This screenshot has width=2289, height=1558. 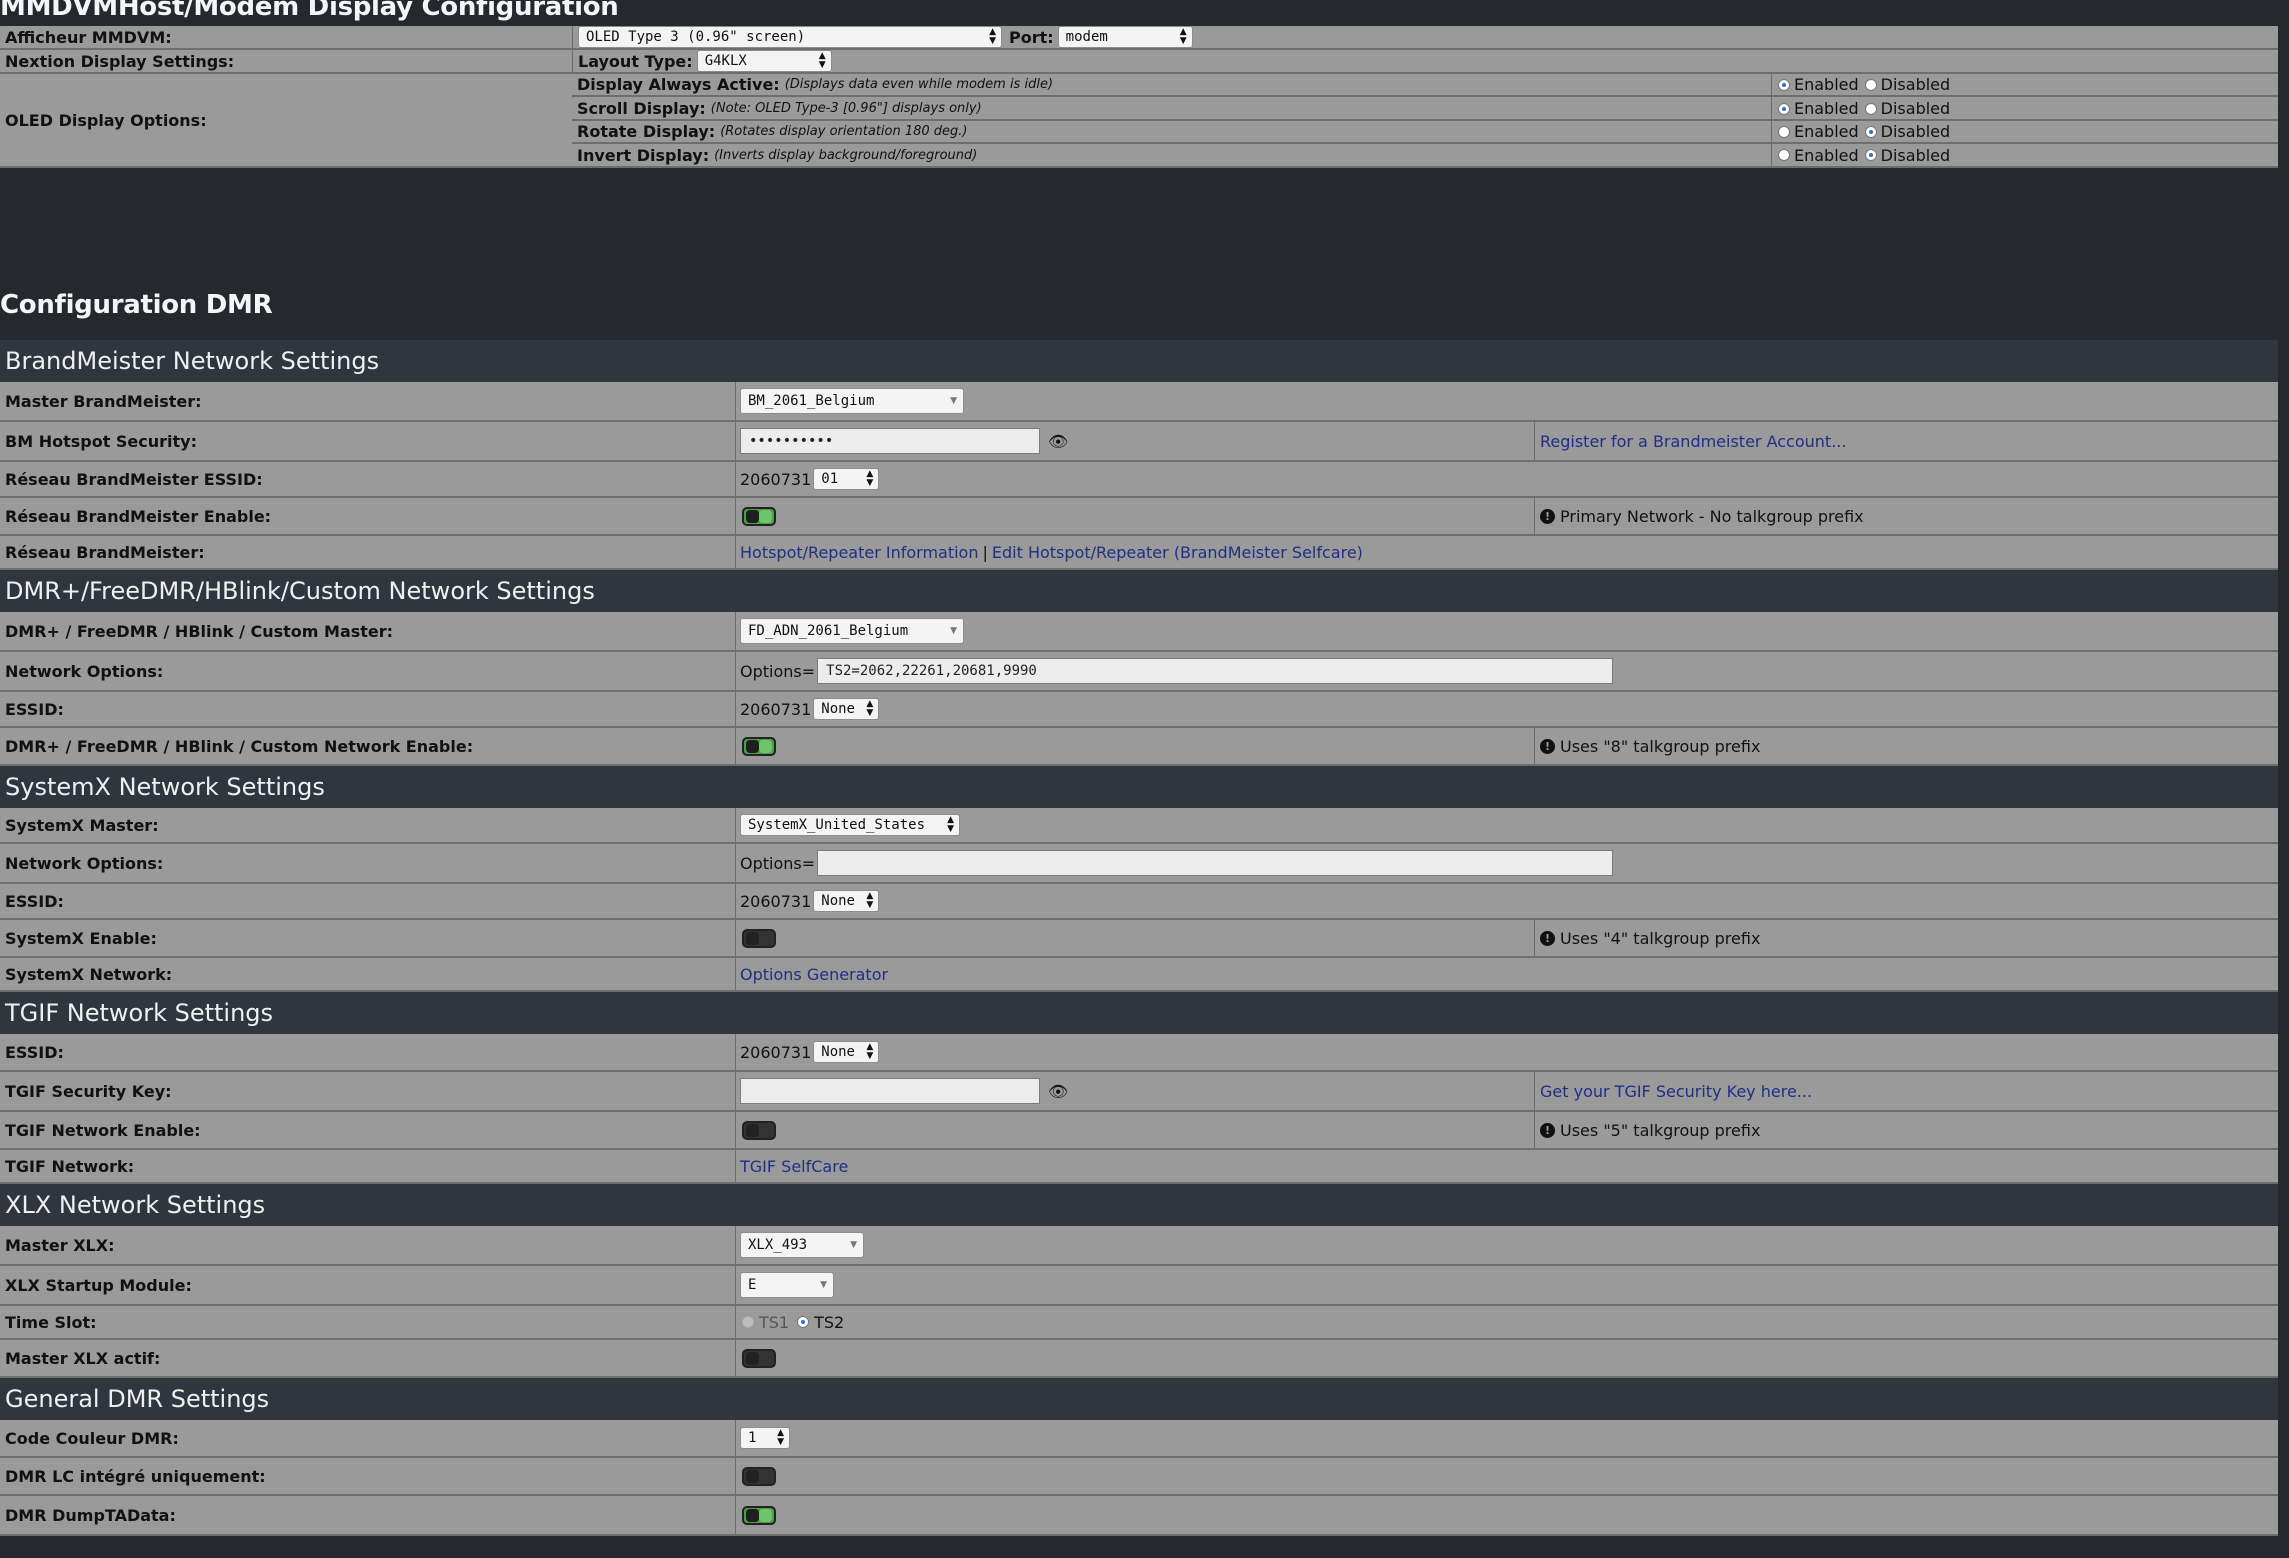 I want to click on tgif-key-input, so click(x=890, y=1091).